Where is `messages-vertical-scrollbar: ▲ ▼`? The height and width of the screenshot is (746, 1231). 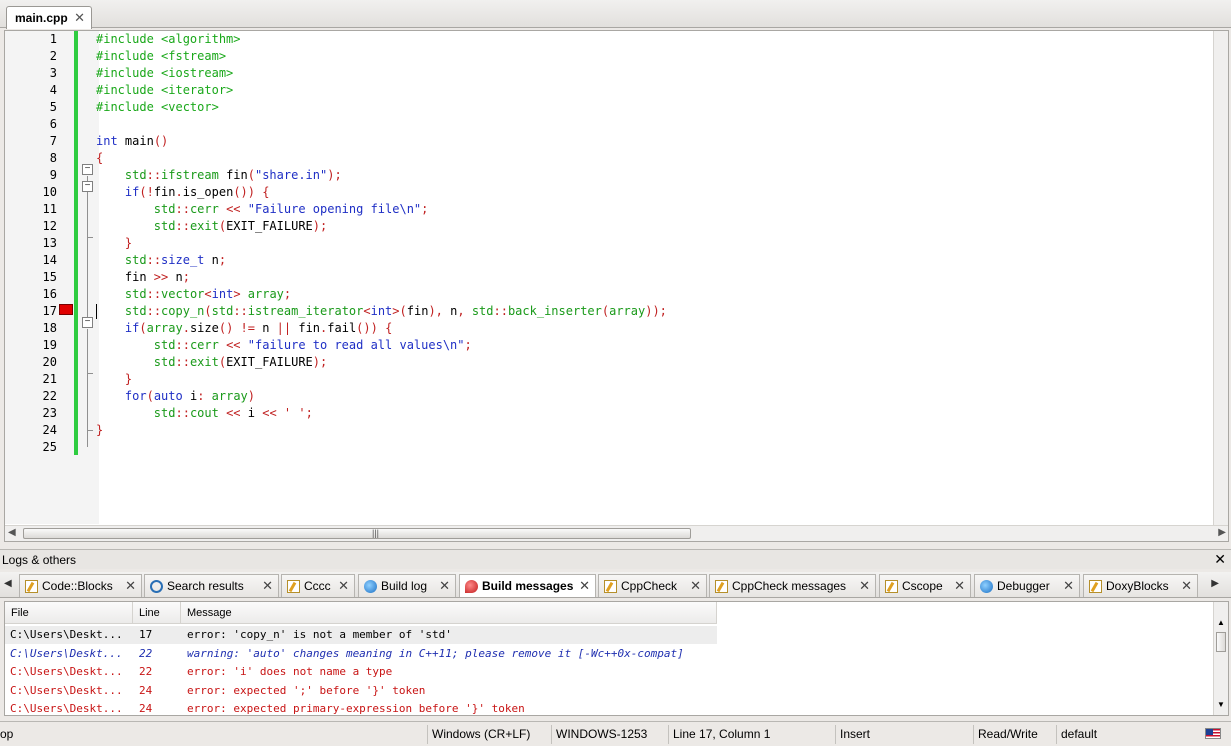
messages-vertical-scrollbar: ▲ ▼ is located at coordinates (1220, 658).